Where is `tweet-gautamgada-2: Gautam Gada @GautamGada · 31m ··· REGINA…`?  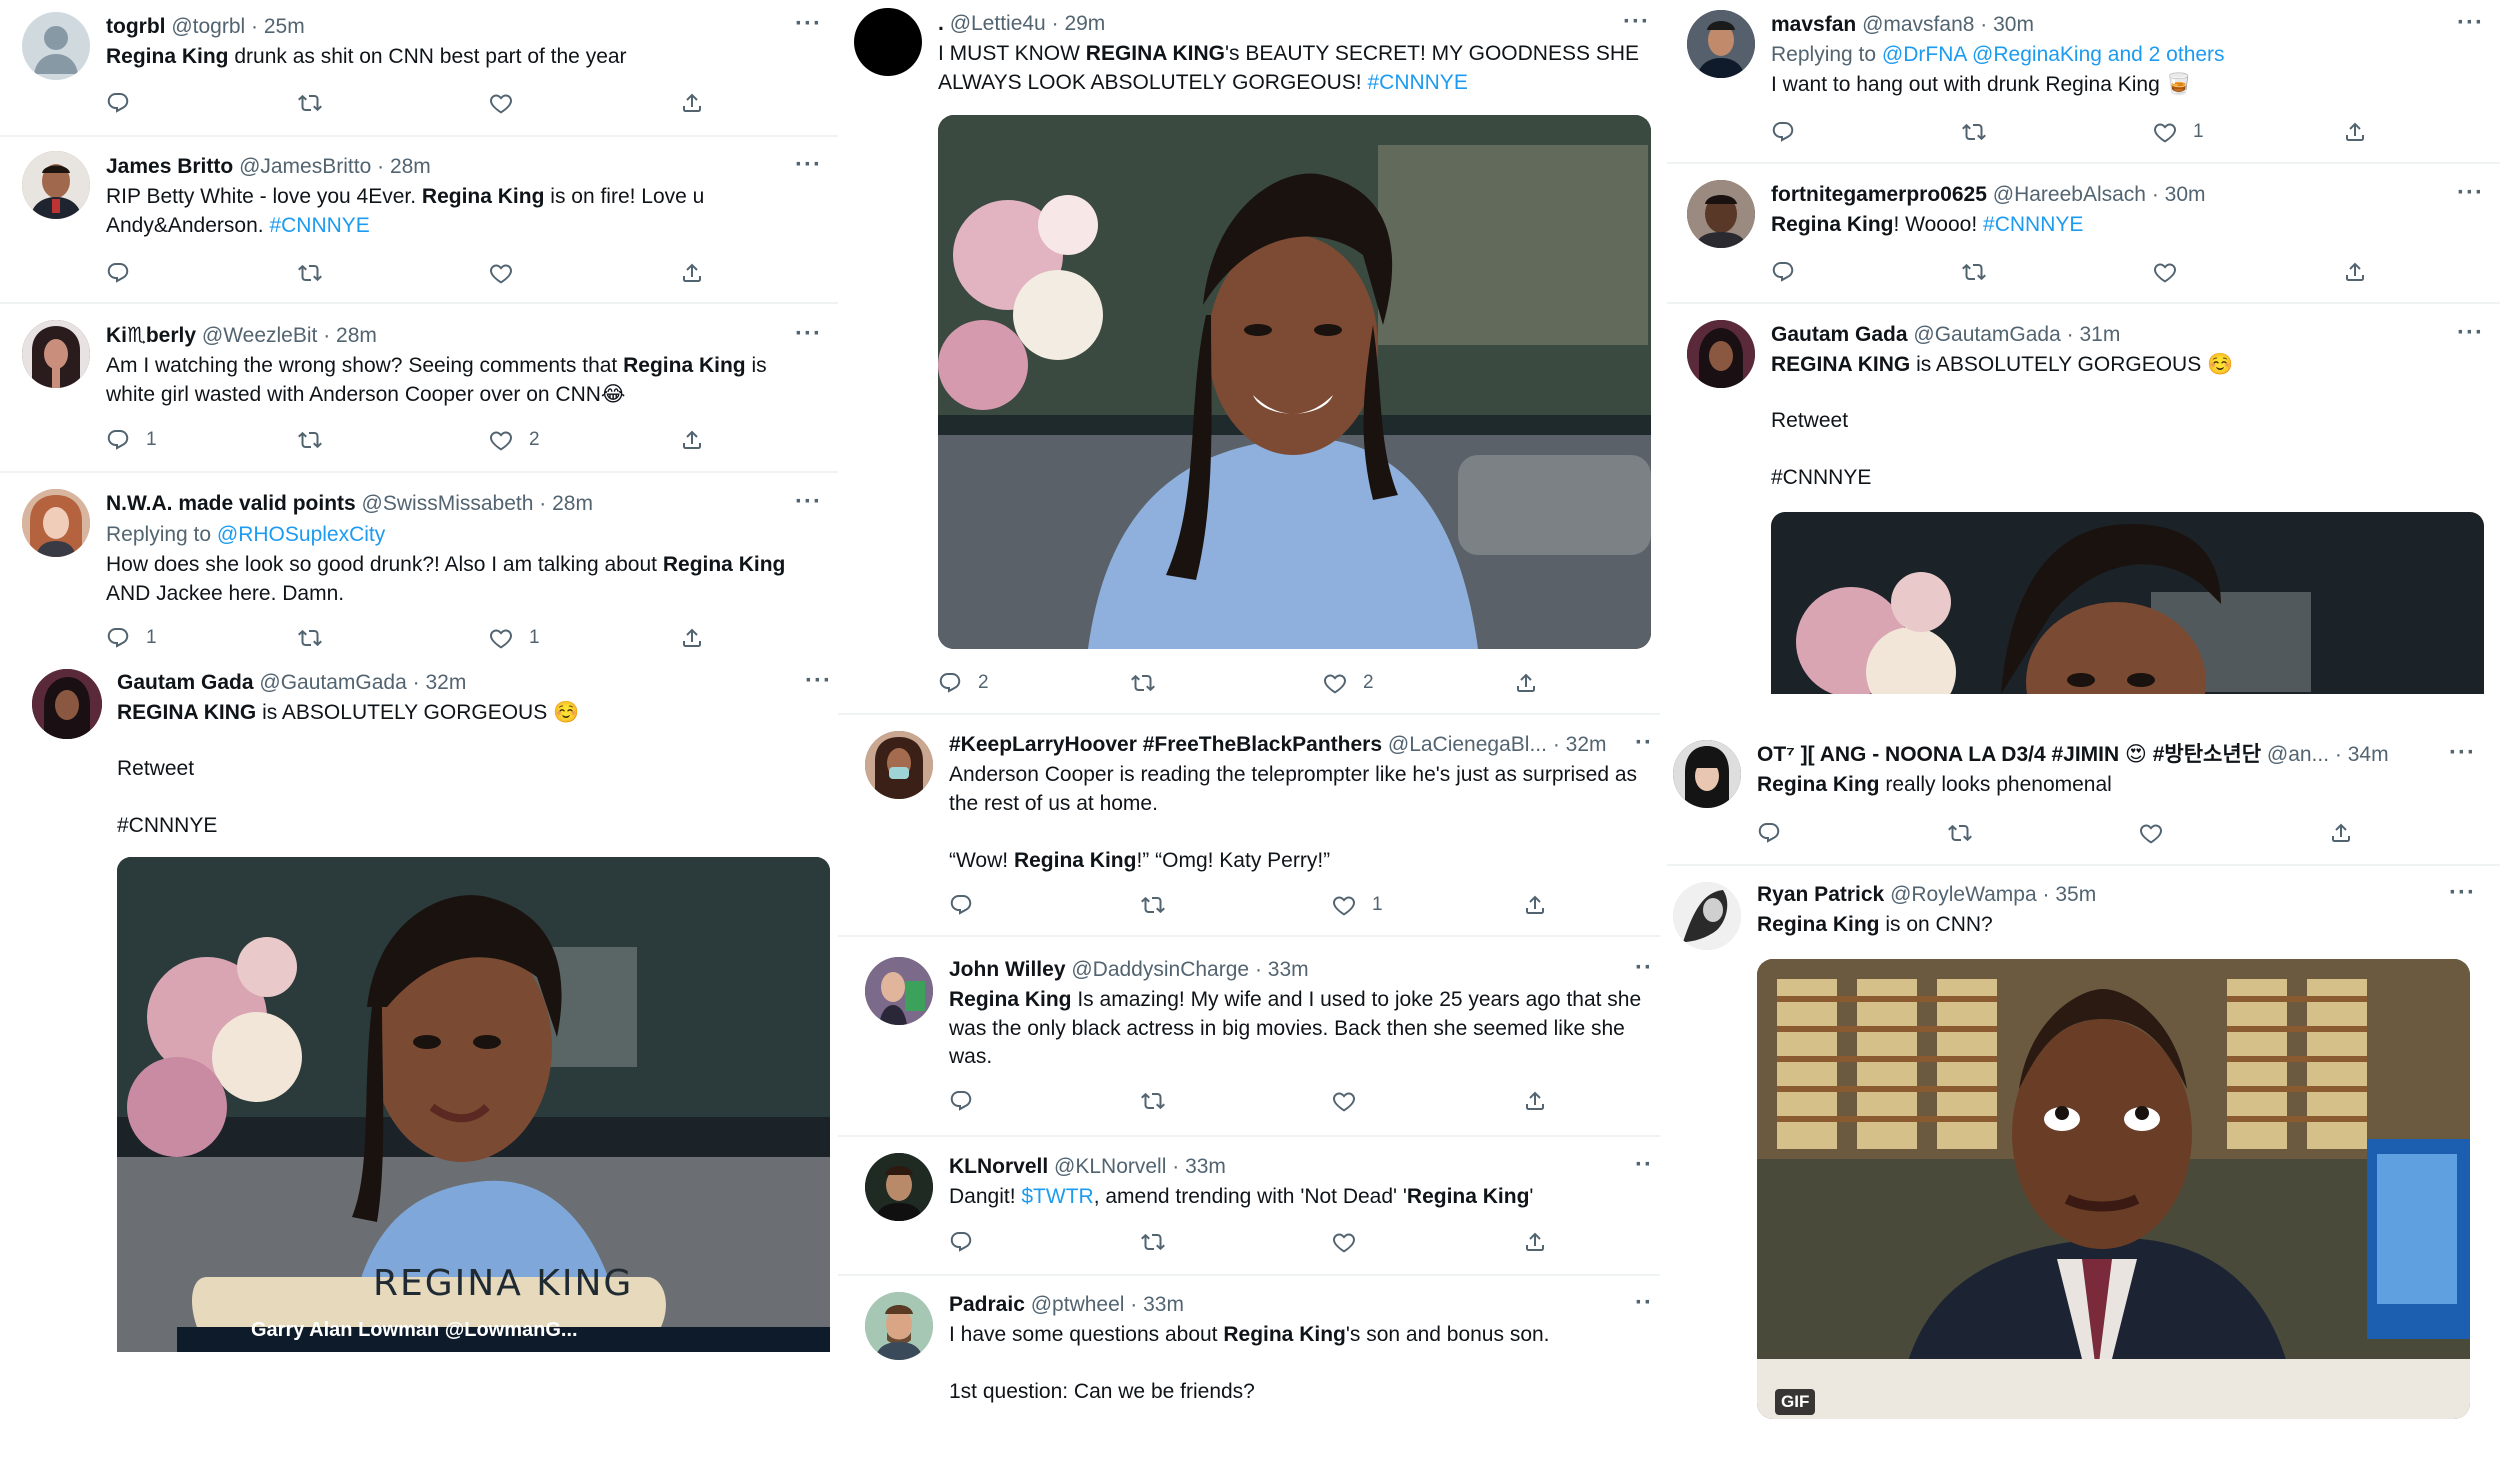 tweet-gautamgada-2: Gautam Gada @GautamGada · 31m ··· REGINA… is located at coordinates (2083, 499).